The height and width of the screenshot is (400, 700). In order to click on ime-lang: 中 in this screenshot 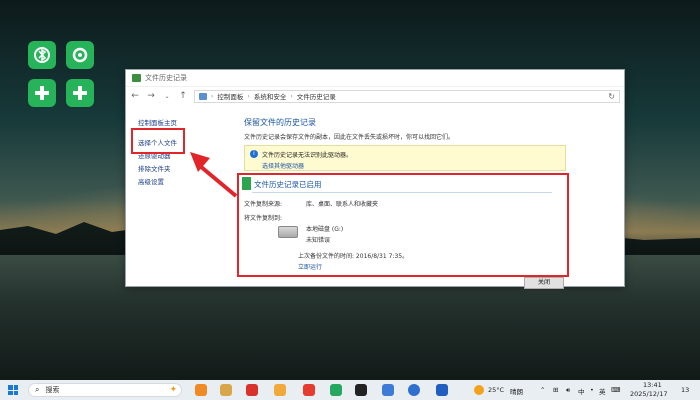, I will do `click(581, 391)`.